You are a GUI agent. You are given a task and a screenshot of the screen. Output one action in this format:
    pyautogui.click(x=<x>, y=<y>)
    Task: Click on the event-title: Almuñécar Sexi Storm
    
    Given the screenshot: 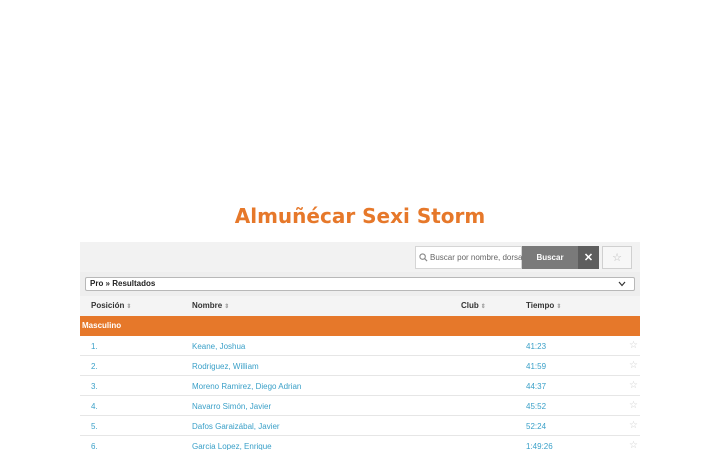 What is the action you would take?
    pyautogui.click(x=360, y=216)
    